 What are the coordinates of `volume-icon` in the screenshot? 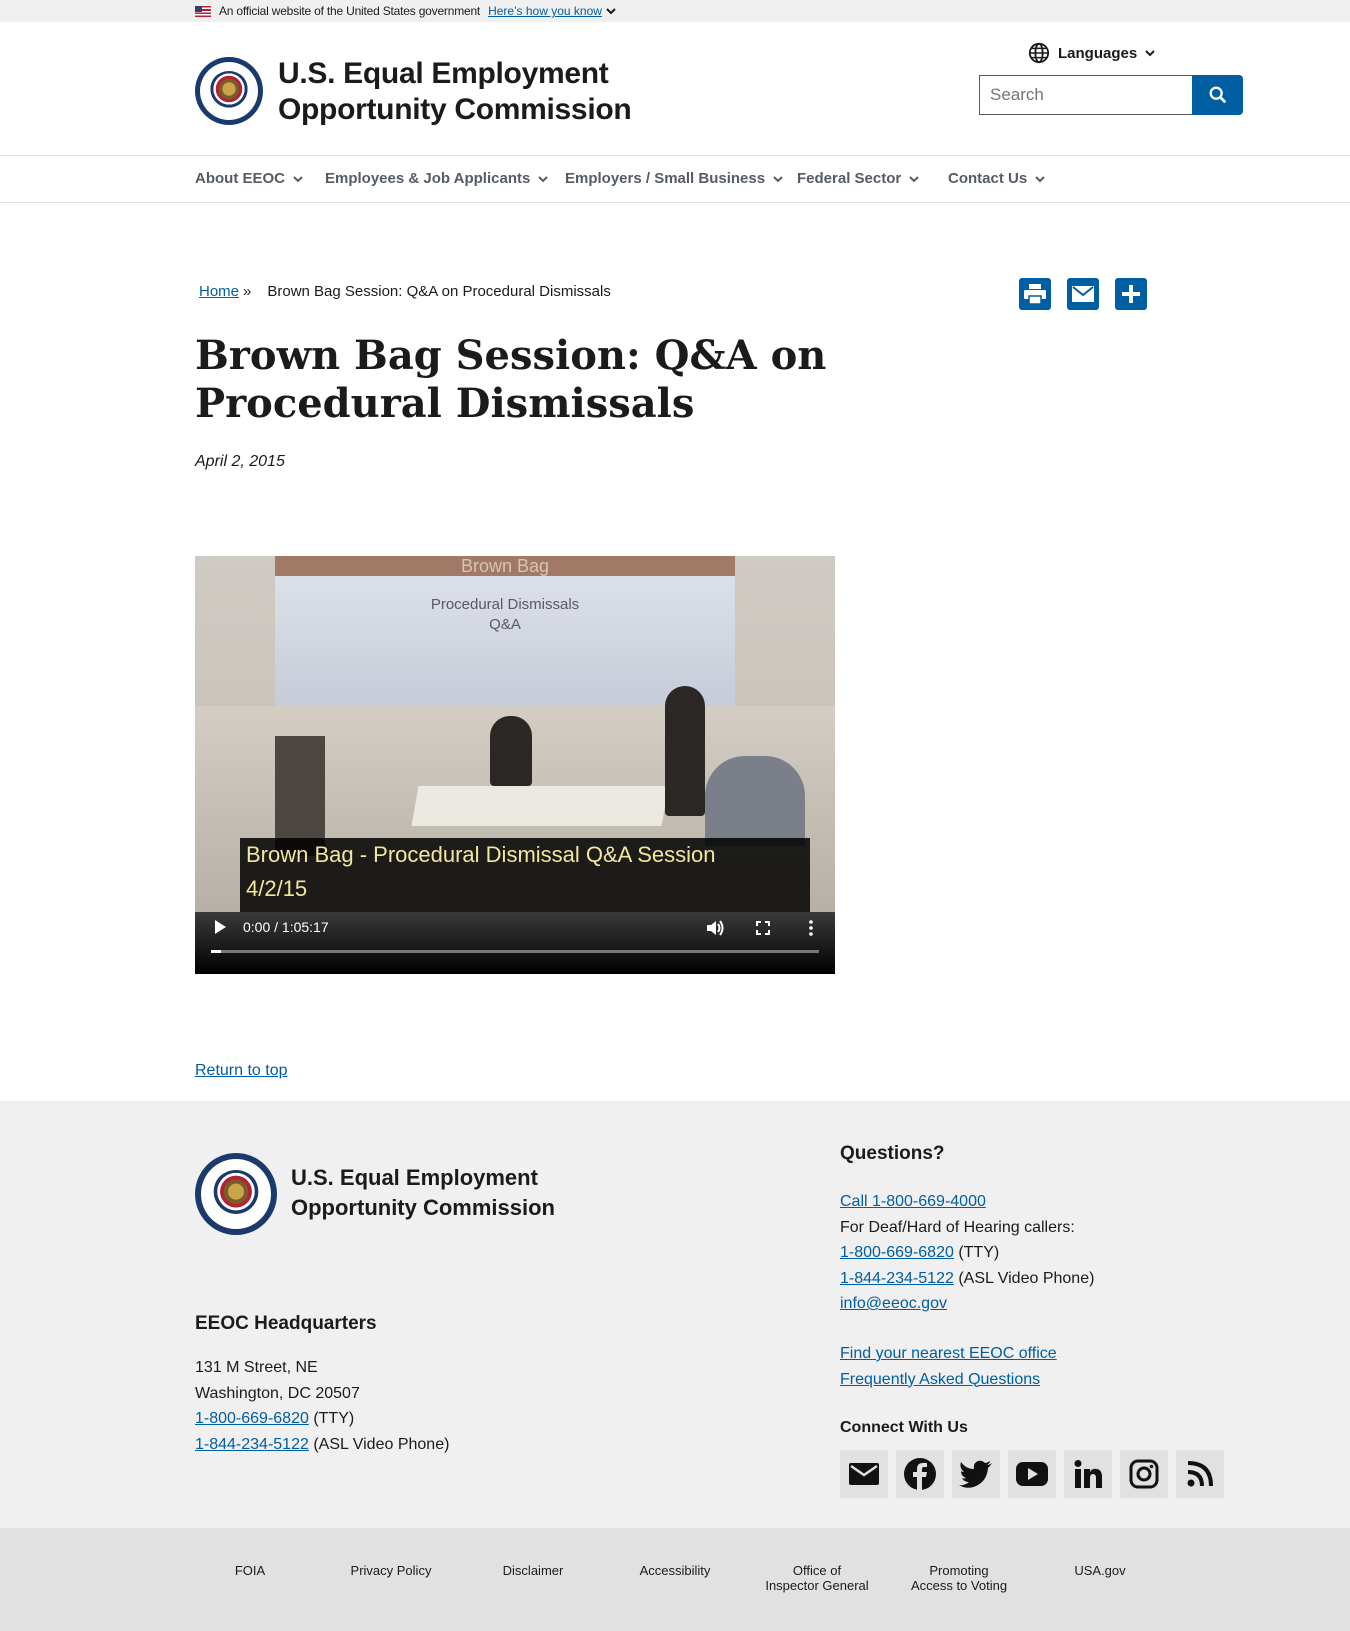 It's located at (715, 928).